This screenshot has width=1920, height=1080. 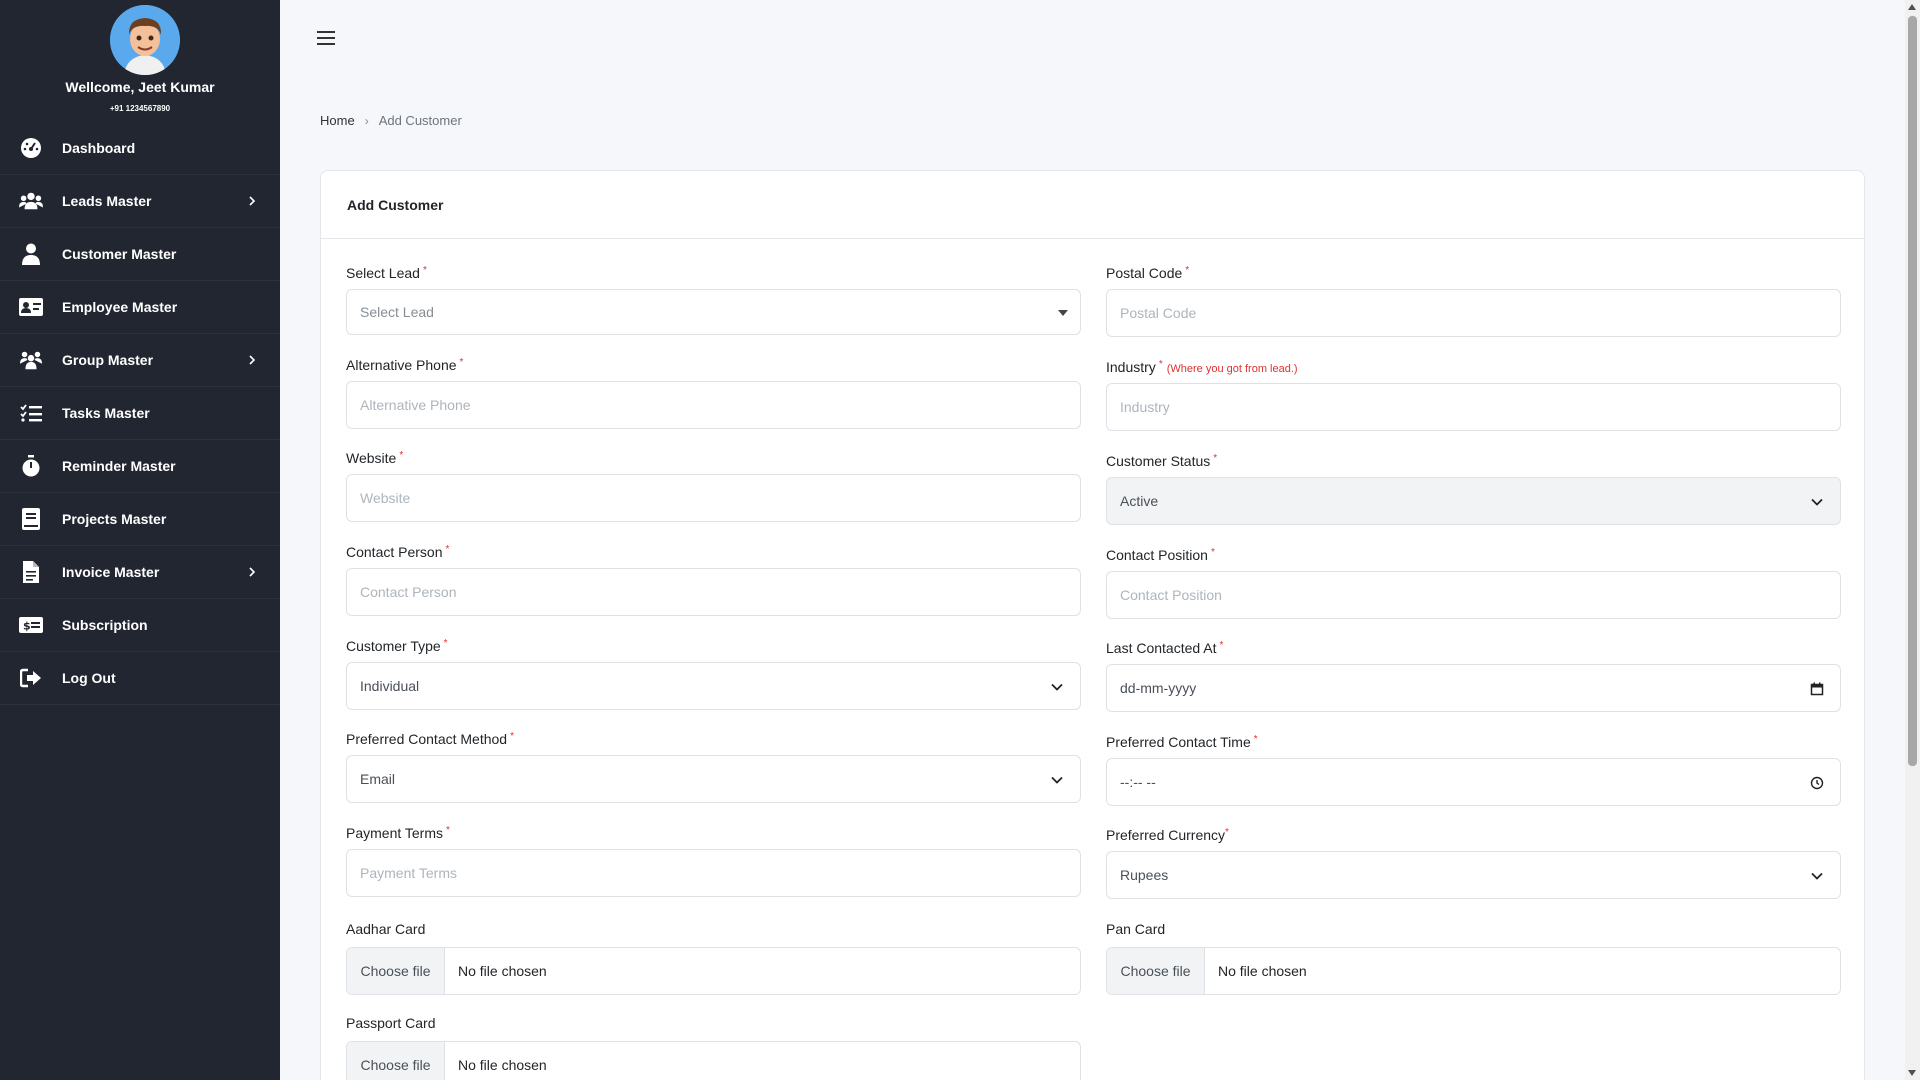 What do you see at coordinates (111, 572) in the screenshot?
I see `sidebar-item-label: Invoice Master` at bounding box center [111, 572].